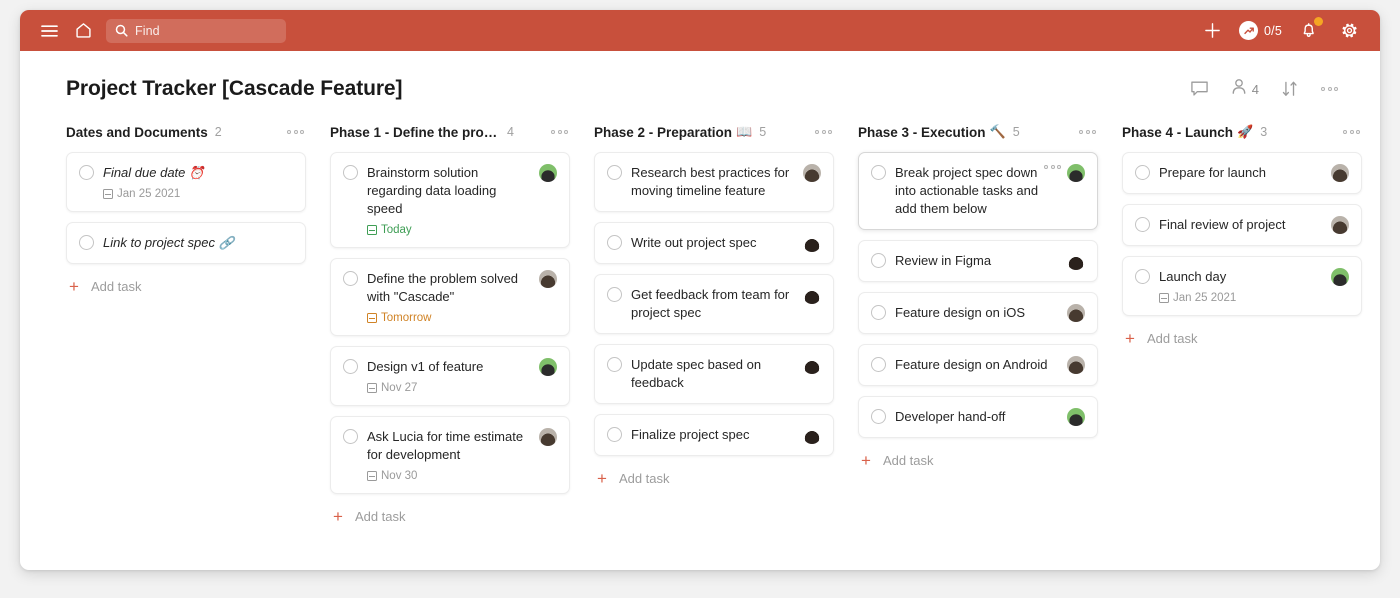 The width and height of the screenshot is (1400, 598). What do you see at coordinates (462, 318) in the screenshot?
I see `task-due-date: Tomorrow` at bounding box center [462, 318].